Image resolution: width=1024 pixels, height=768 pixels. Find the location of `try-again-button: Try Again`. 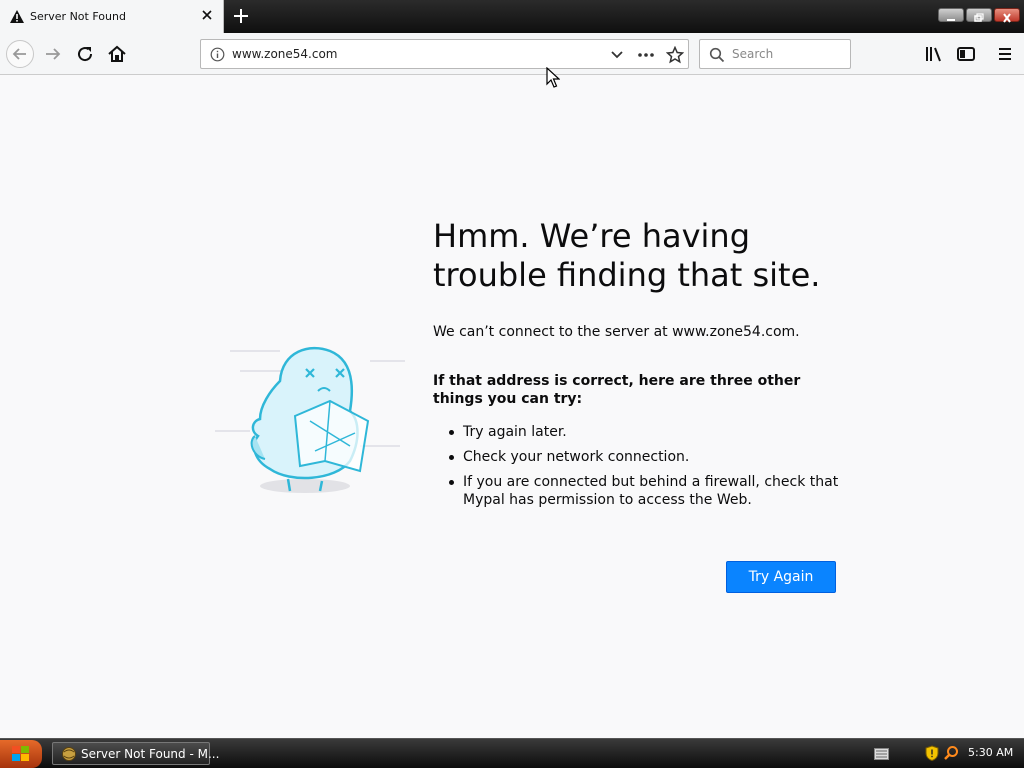

try-again-button: Try Again is located at coordinates (781, 577).